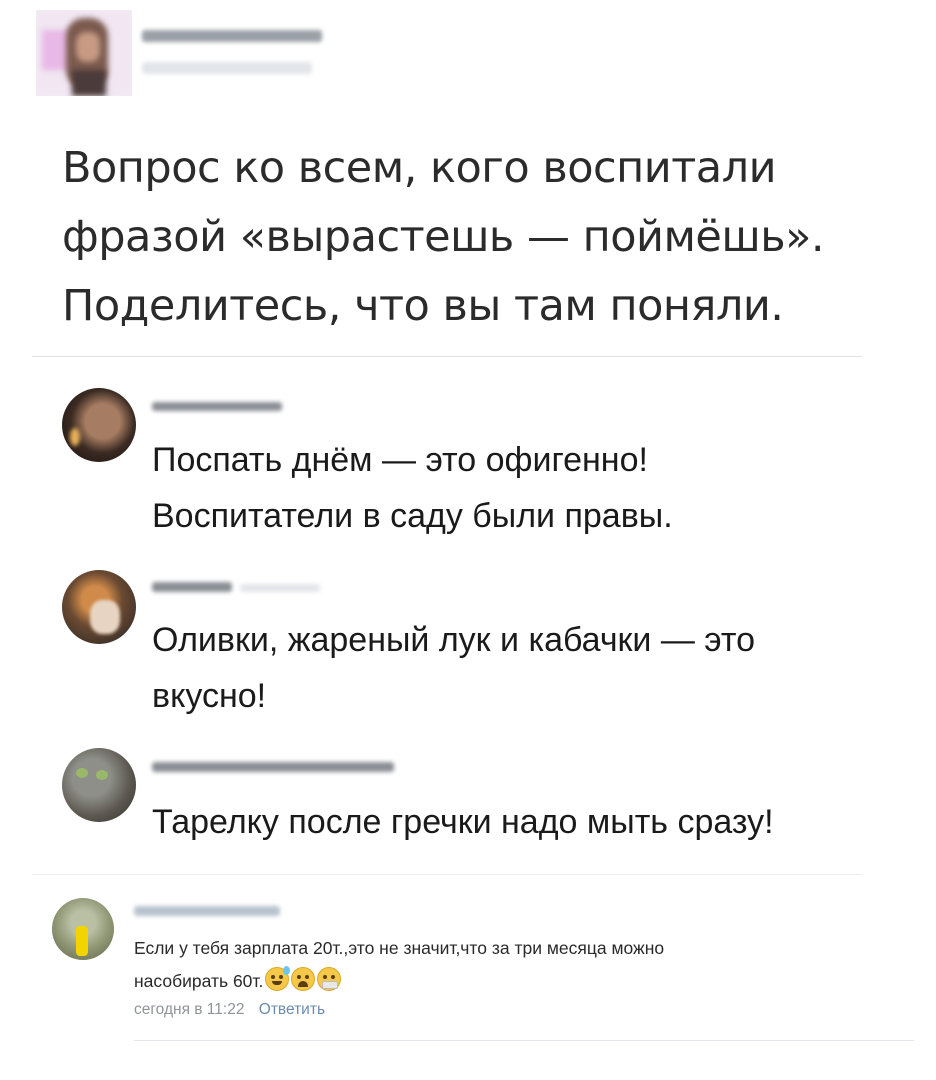 The image size is (936, 1080). I want to click on post-text-line: фразой «вырастешь — поймёшь»., so click(443, 237).